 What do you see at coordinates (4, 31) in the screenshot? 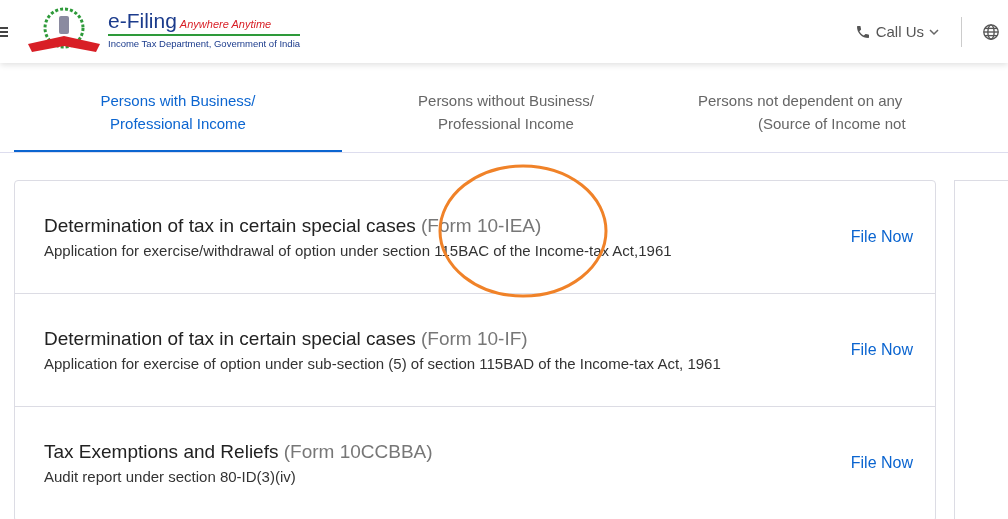
I see `menu-icon` at bounding box center [4, 31].